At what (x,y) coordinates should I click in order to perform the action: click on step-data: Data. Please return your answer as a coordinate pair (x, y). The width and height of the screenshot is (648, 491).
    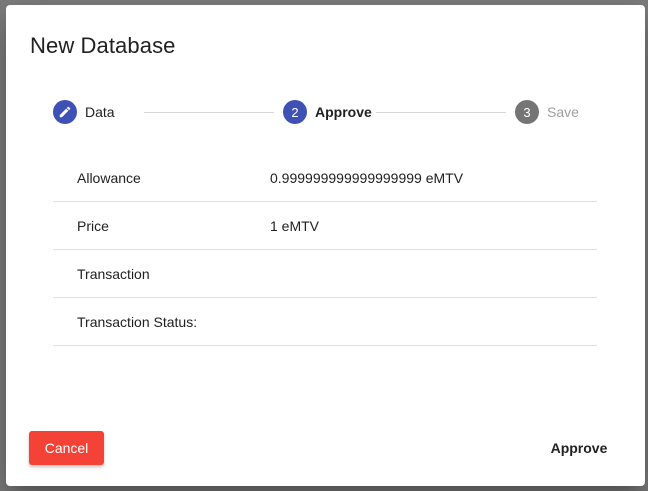
    Looking at the image, I should click on (84, 112).